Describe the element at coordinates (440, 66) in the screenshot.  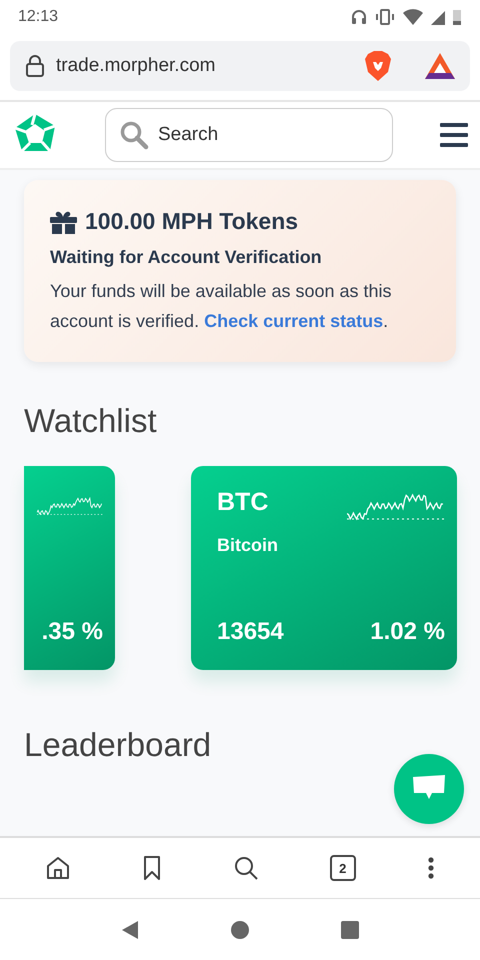
I see `triangle-icon` at that location.